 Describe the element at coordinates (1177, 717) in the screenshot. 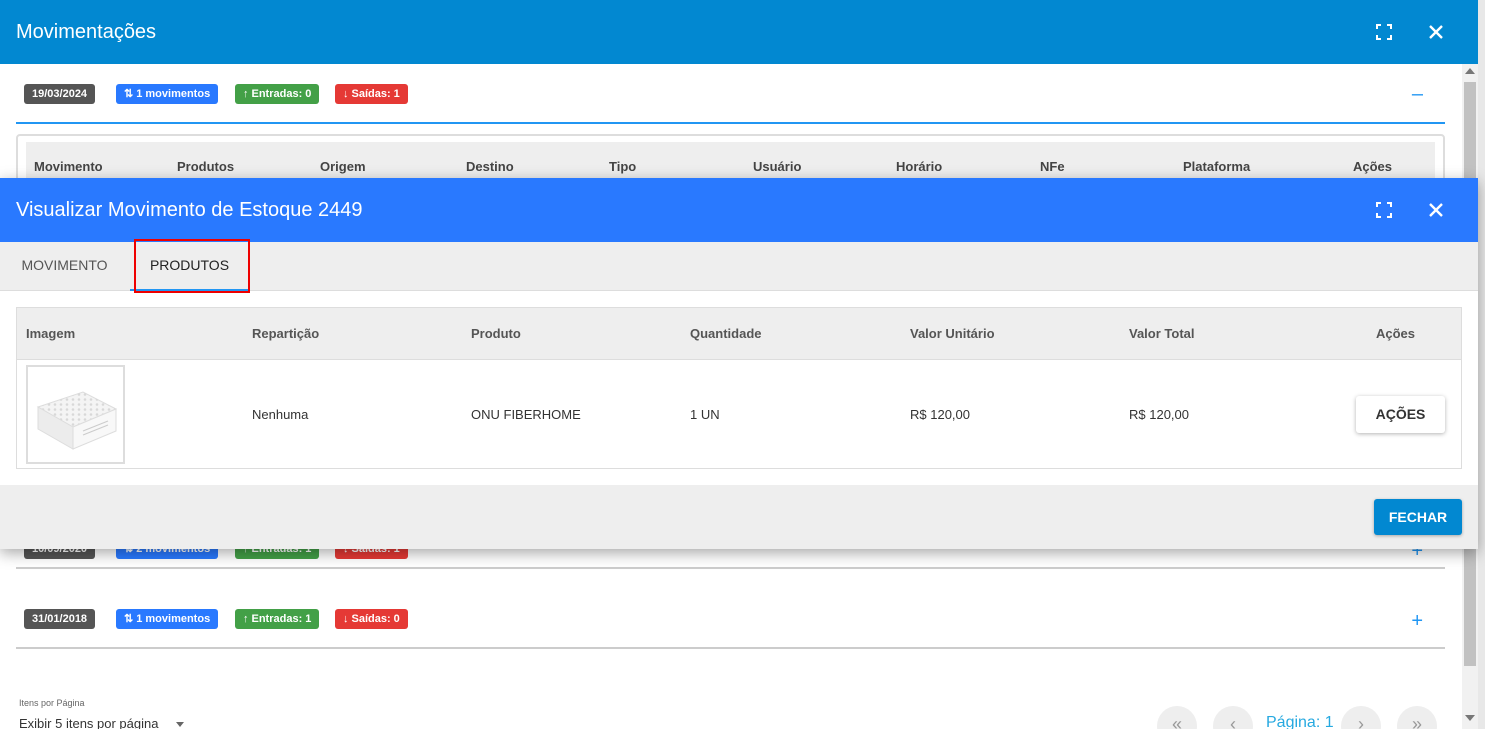

I see `first-page-button: «` at that location.